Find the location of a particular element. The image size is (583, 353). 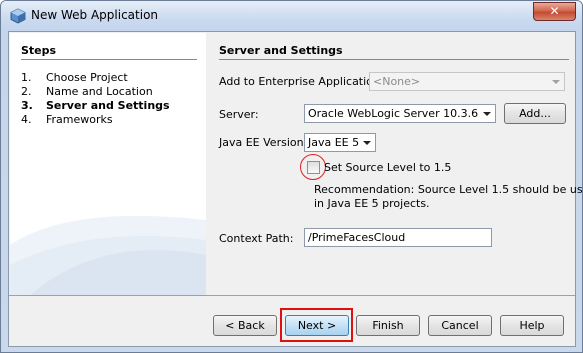

steps-divider is located at coordinates (109, 59).